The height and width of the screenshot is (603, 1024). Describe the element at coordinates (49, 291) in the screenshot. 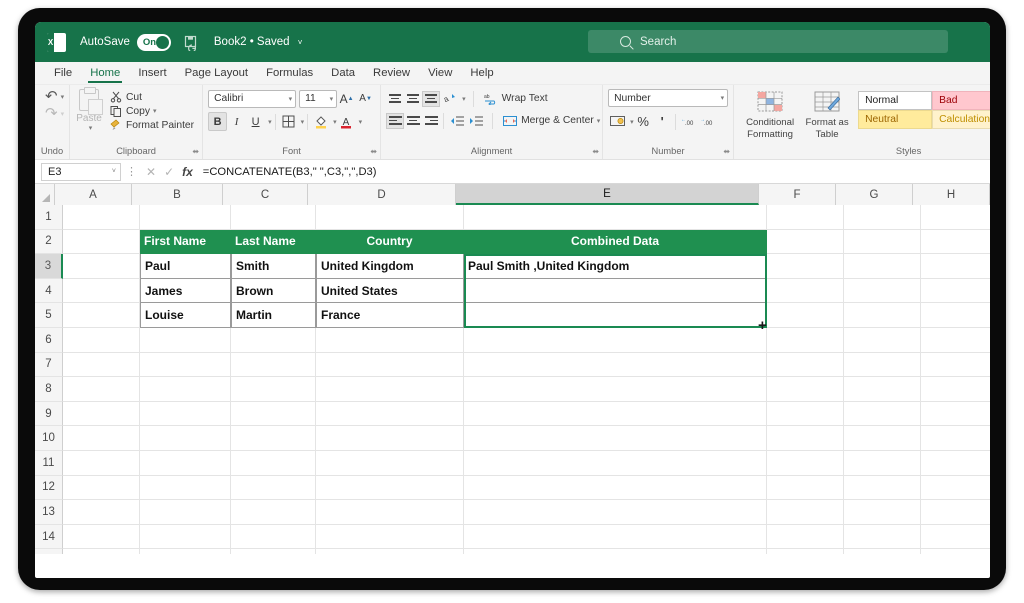

I see `row-header-4: 4` at that location.